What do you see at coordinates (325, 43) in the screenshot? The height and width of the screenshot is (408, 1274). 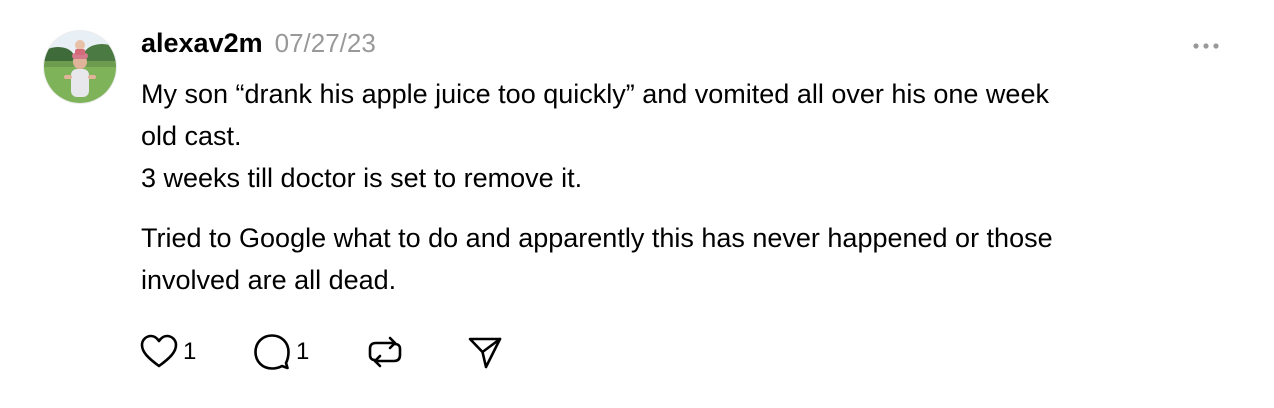 I see `post-timestamp: 07/27/23` at bounding box center [325, 43].